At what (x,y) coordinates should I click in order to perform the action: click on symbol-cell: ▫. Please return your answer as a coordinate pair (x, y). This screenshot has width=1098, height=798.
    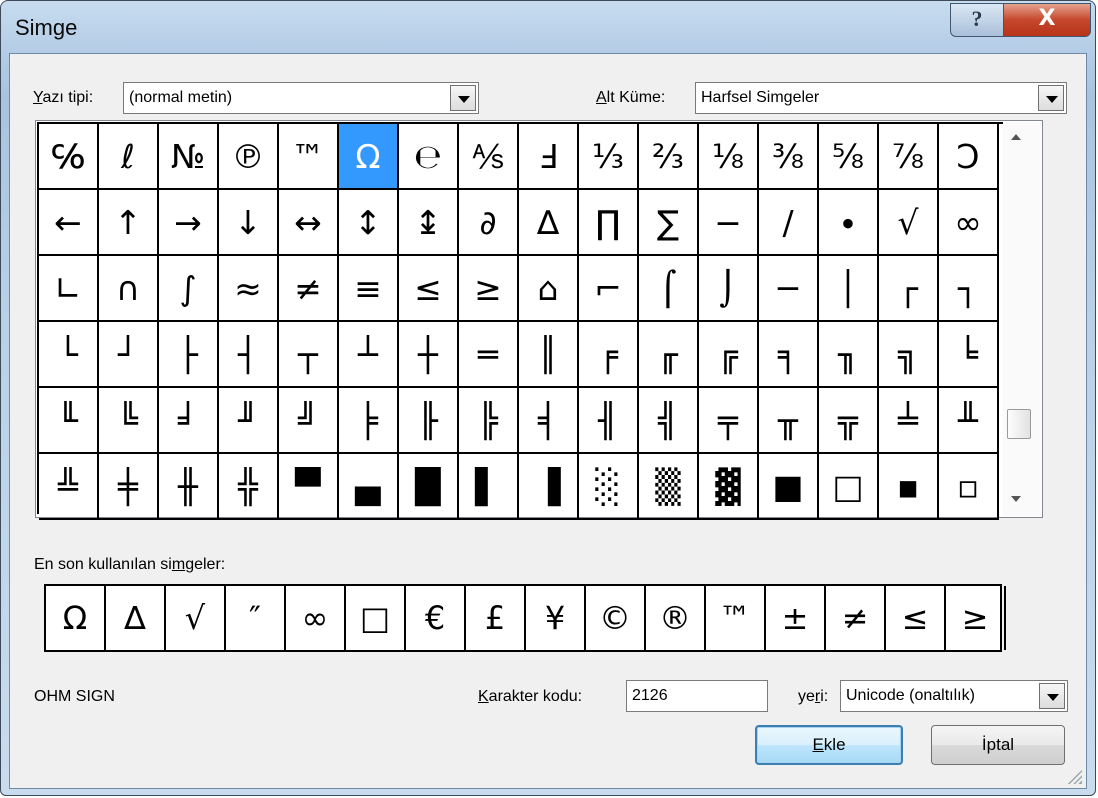
    Looking at the image, I should click on (969, 487).